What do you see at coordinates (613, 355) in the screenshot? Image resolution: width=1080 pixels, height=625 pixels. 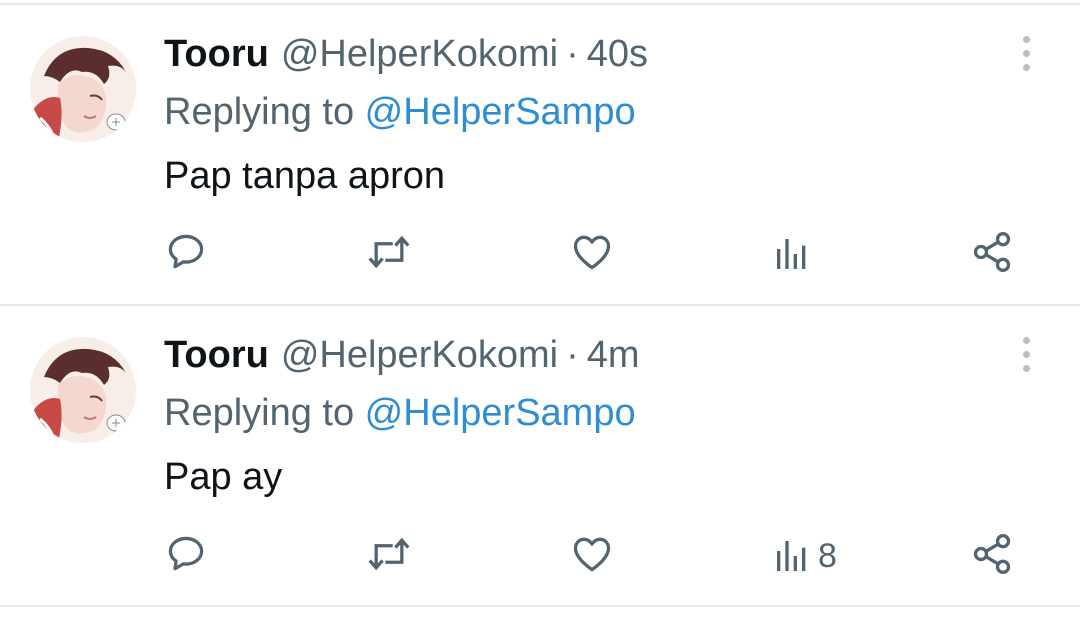 I see `timestamp: 4m` at bounding box center [613, 355].